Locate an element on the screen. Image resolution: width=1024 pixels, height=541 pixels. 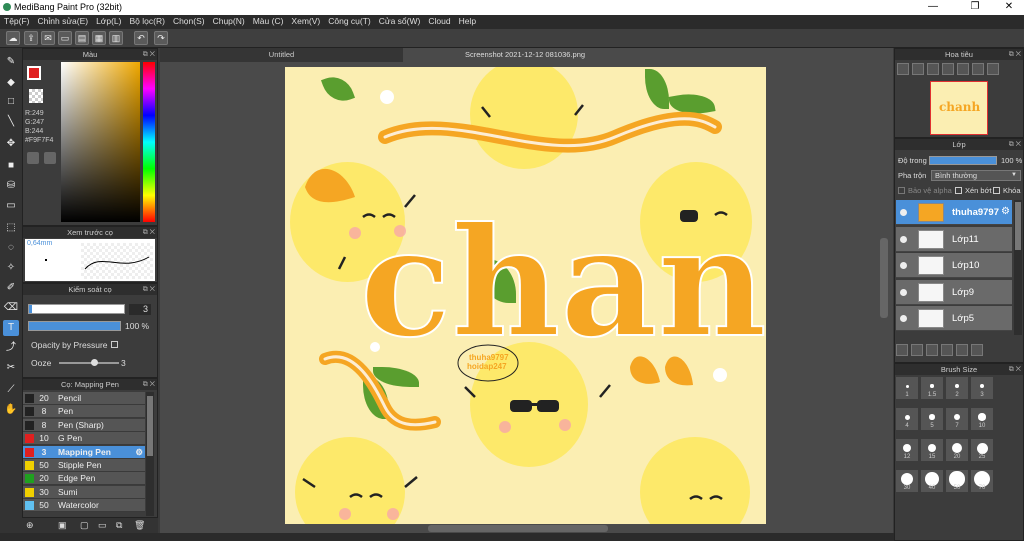
brush-size-slider is located at coordinates (76, 309).